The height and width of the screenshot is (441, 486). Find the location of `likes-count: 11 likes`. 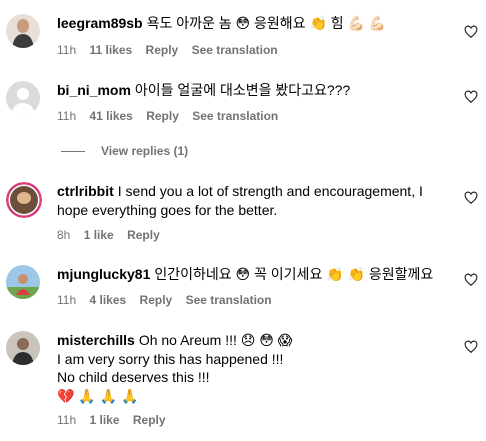

likes-count: 11 likes is located at coordinates (110, 50).